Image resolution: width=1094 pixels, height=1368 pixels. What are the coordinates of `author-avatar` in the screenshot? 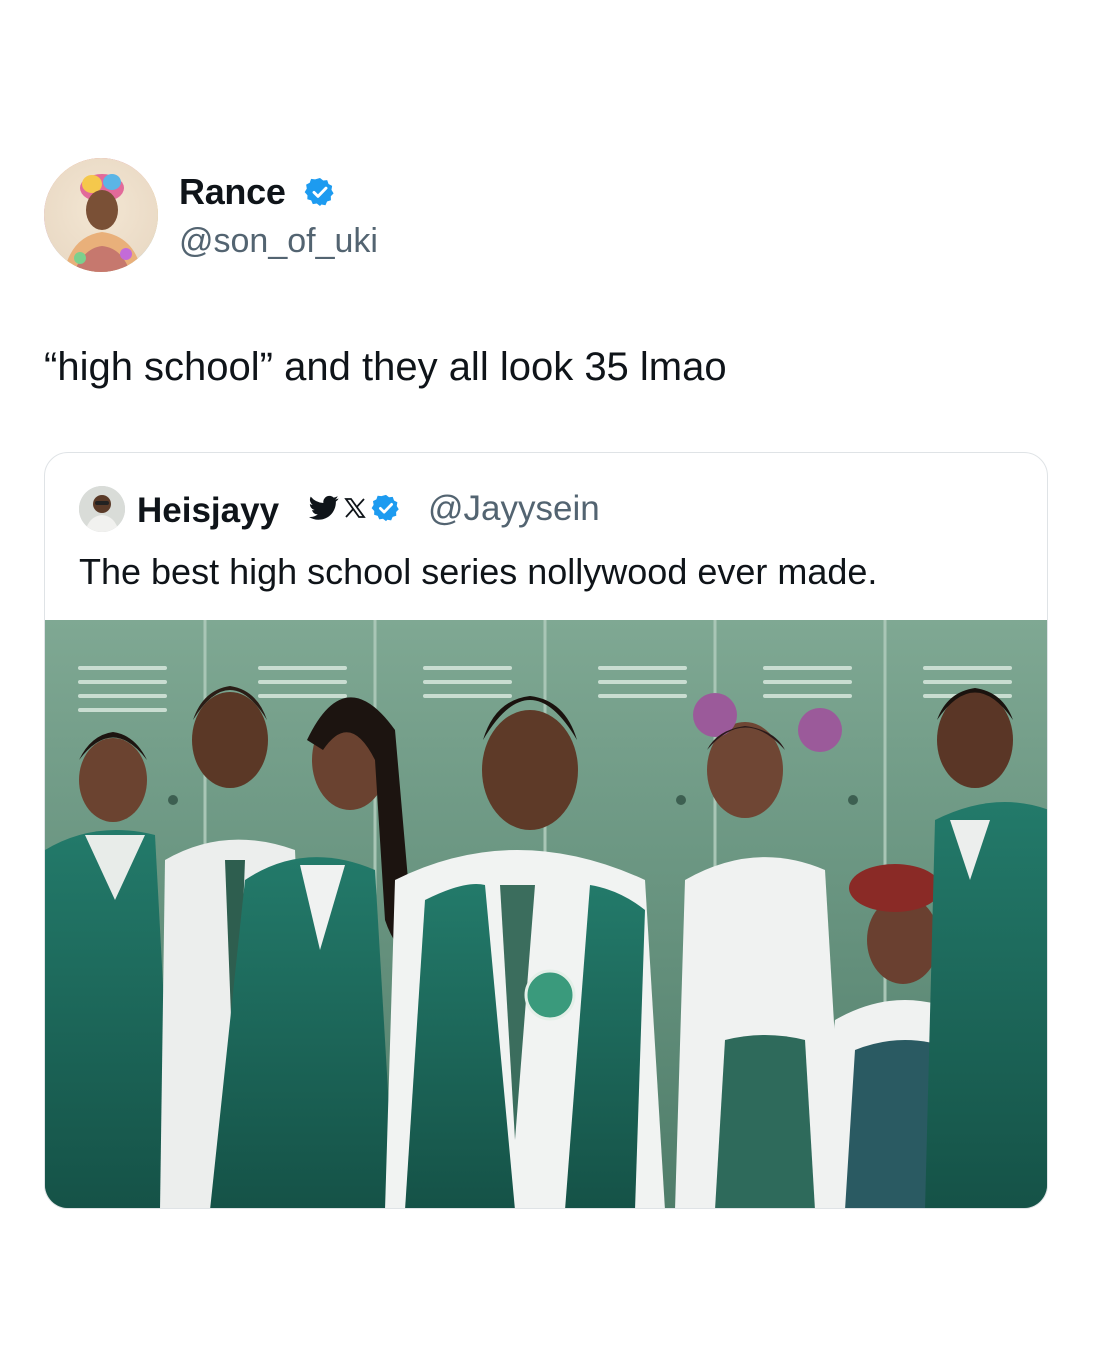 It's located at (101, 215).